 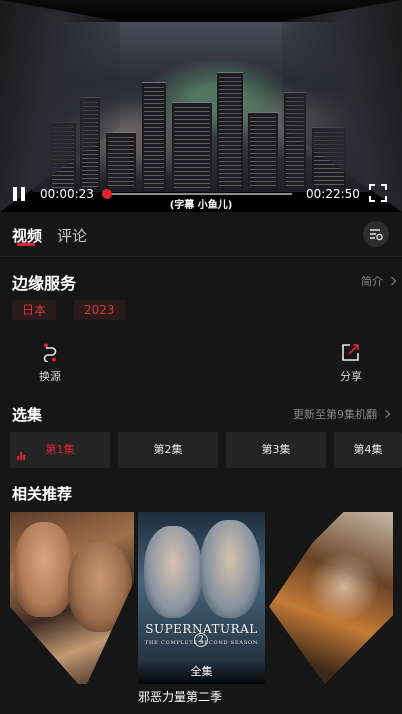 What do you see at coordinates (372, 281) in the screenshot?
I see `intro-label: 简介` at bounding box center [372, 281].